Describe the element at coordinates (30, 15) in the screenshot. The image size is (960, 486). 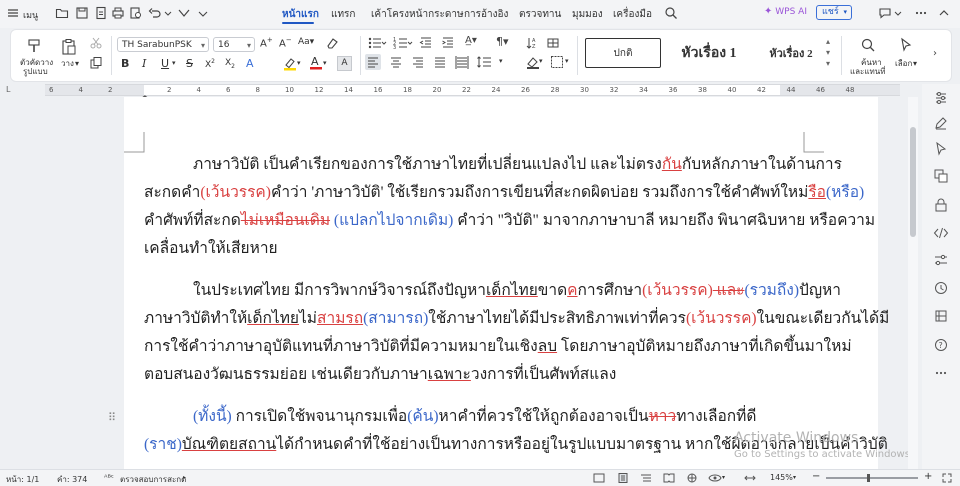
I see `menu-label: เมนู` at that location.